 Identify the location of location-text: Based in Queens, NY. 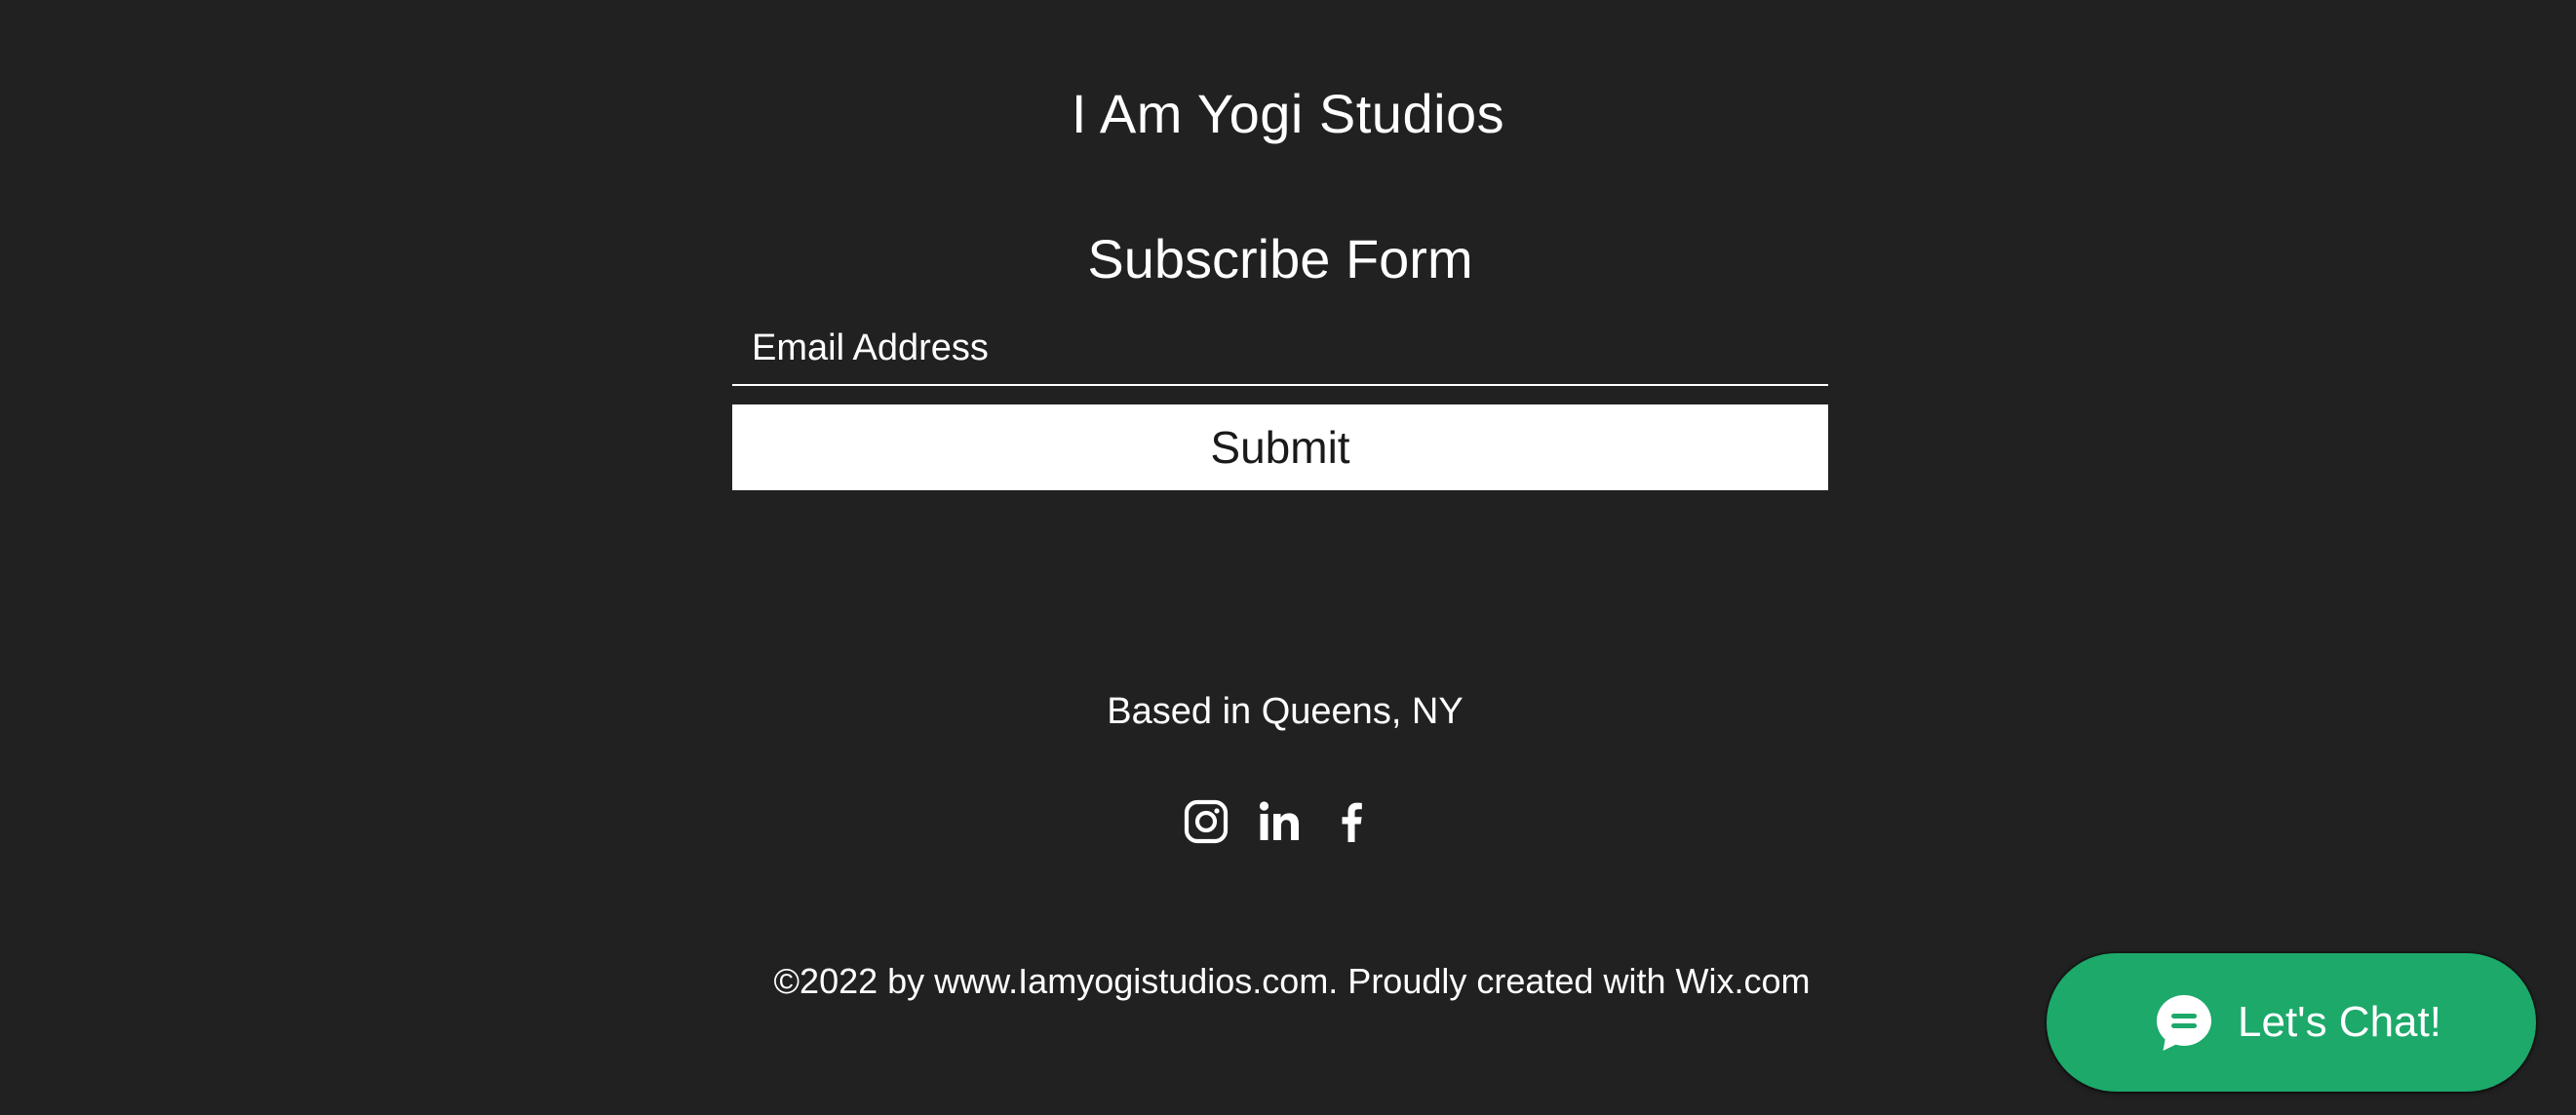
(1285, 711).